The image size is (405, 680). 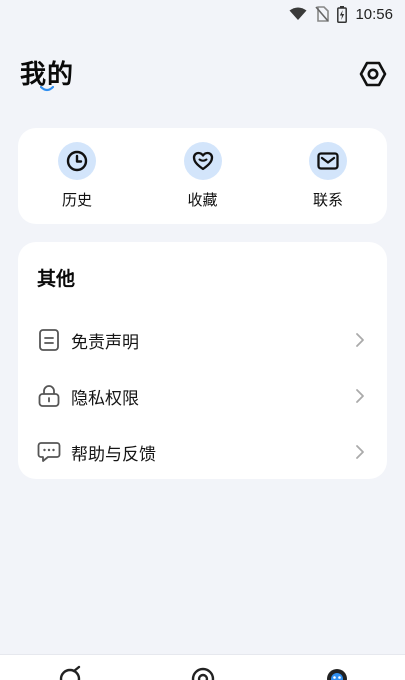 What do you see at coordinates (342, 14) in the screenshot?
I see `battery-icon` at bounding box center [342, 14].